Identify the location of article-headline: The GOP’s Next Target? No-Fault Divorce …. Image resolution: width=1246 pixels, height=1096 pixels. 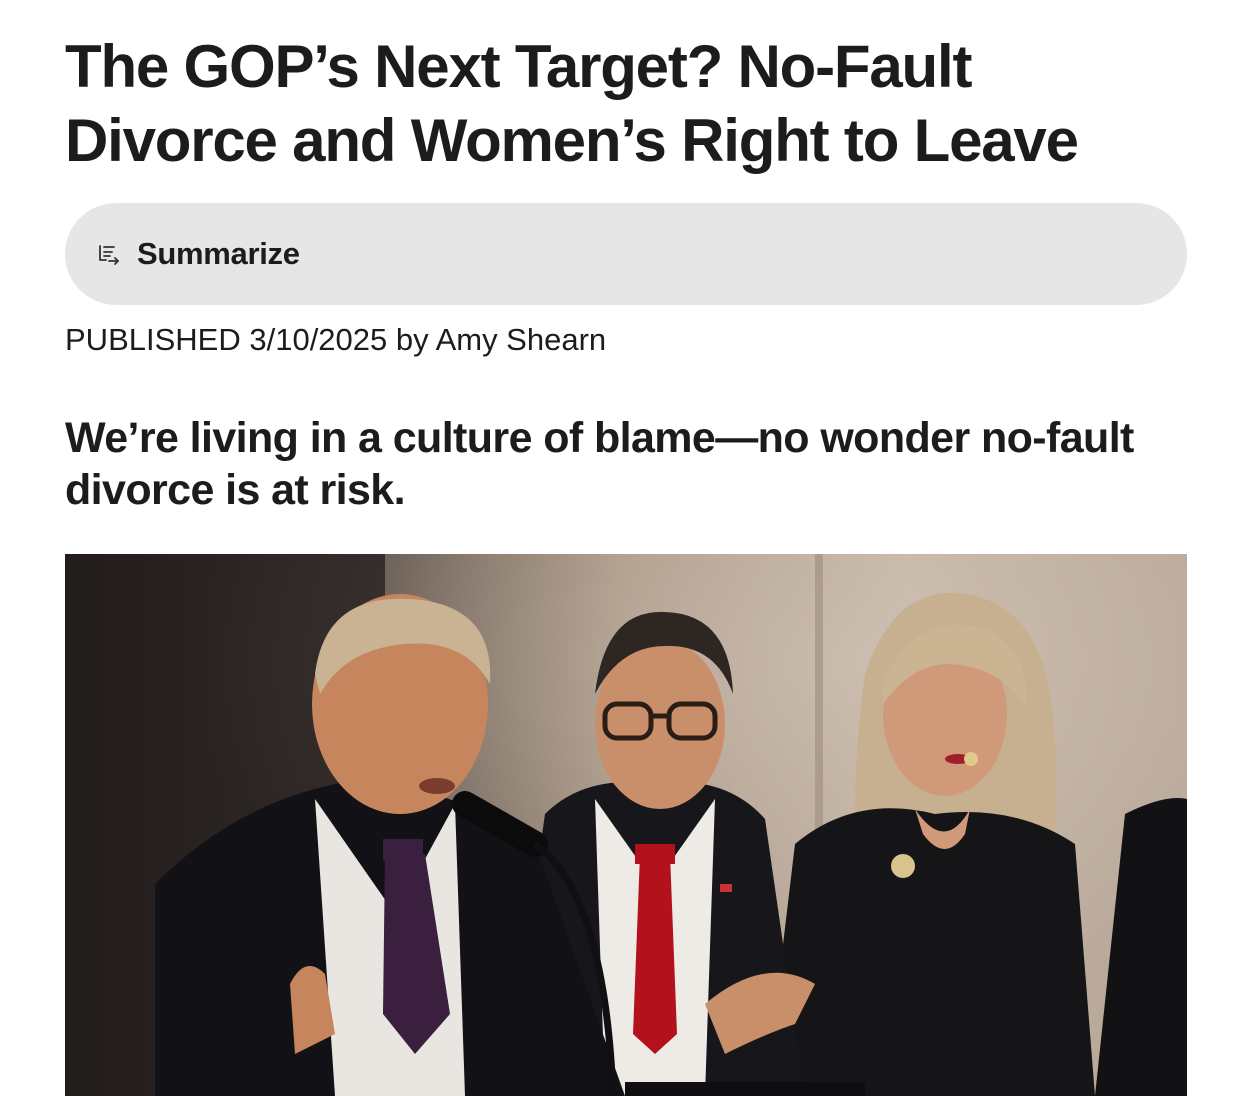
(572, 103).